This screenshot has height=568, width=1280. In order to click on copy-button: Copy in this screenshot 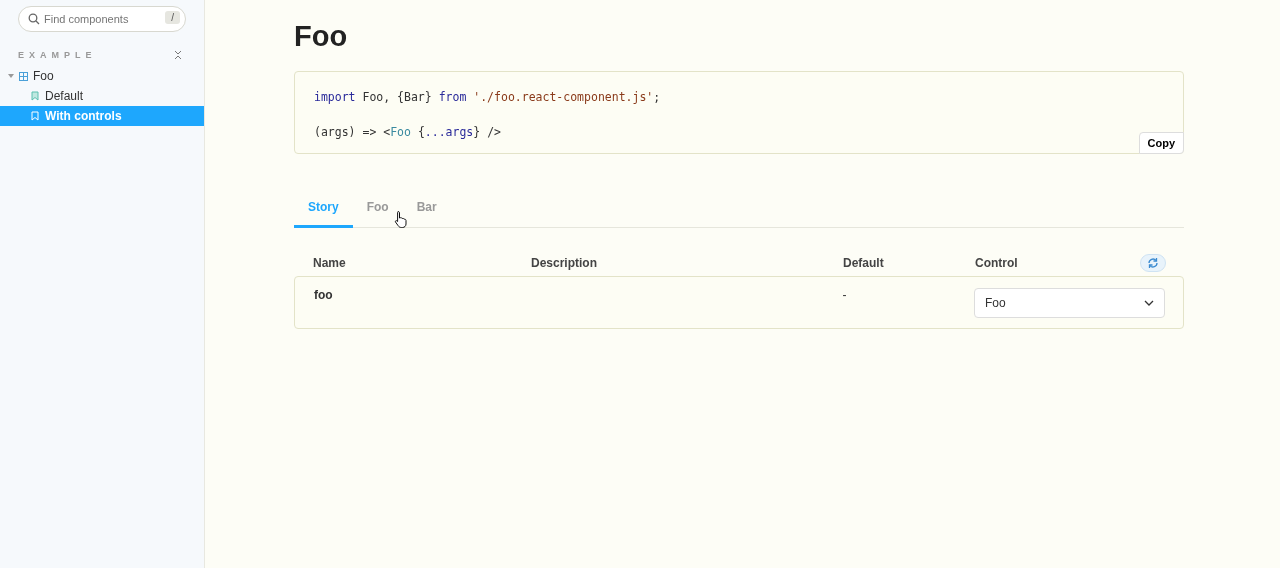, I will do `click(1161, 143)`.